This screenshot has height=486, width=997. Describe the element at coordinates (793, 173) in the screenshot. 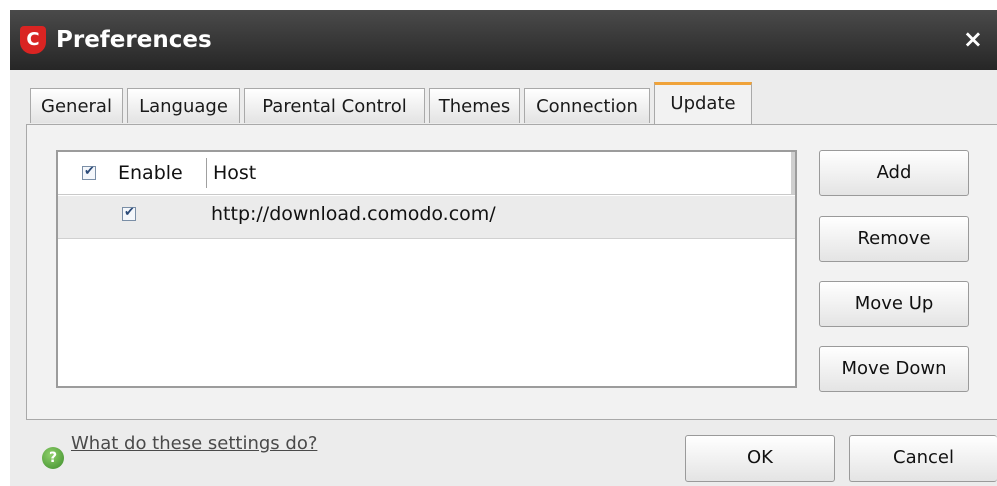

I see `header-end-divider` at that location.